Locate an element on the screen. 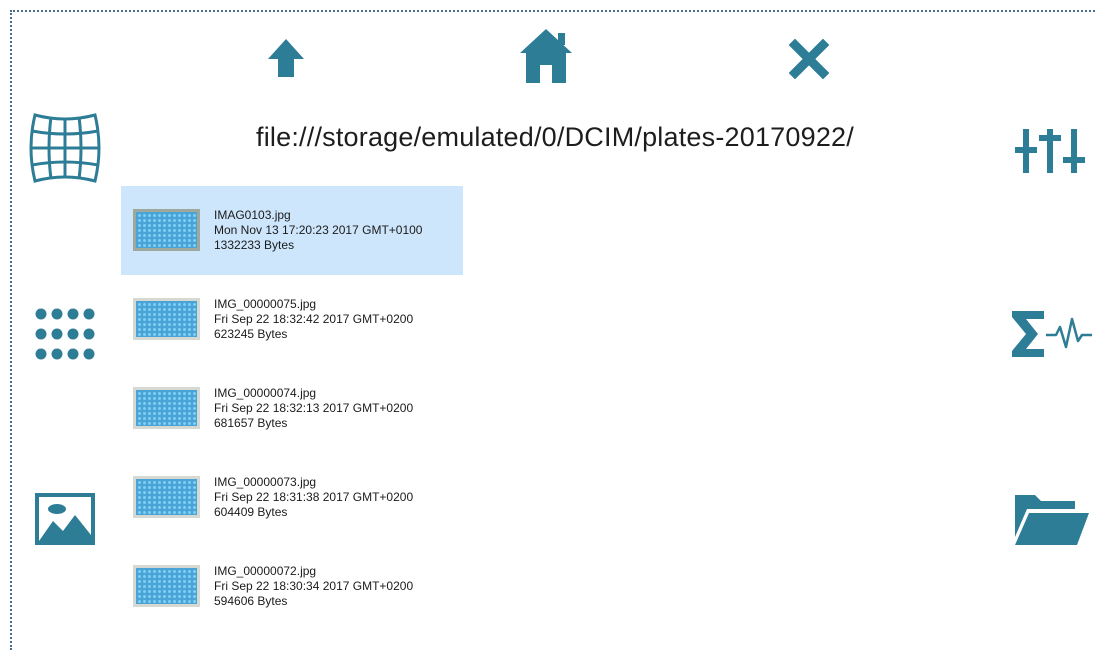  file-size: 1332233 Bytes is located at coordinates (254, 245).